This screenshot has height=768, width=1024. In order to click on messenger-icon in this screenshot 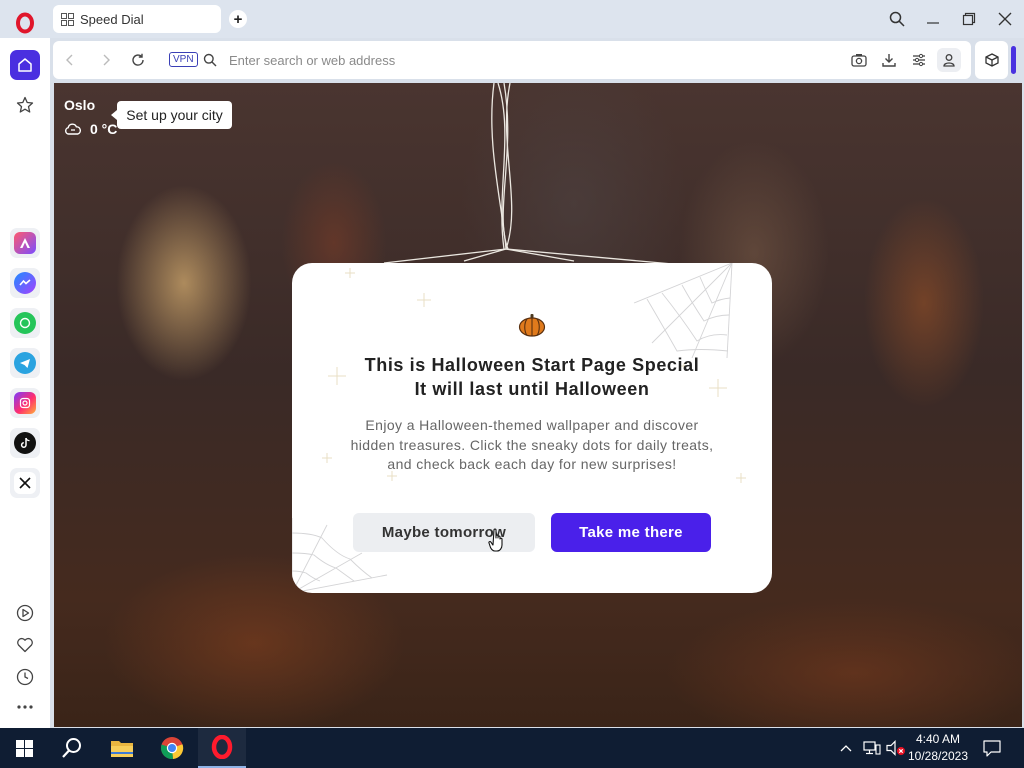, I will do `click(25, 283)`.